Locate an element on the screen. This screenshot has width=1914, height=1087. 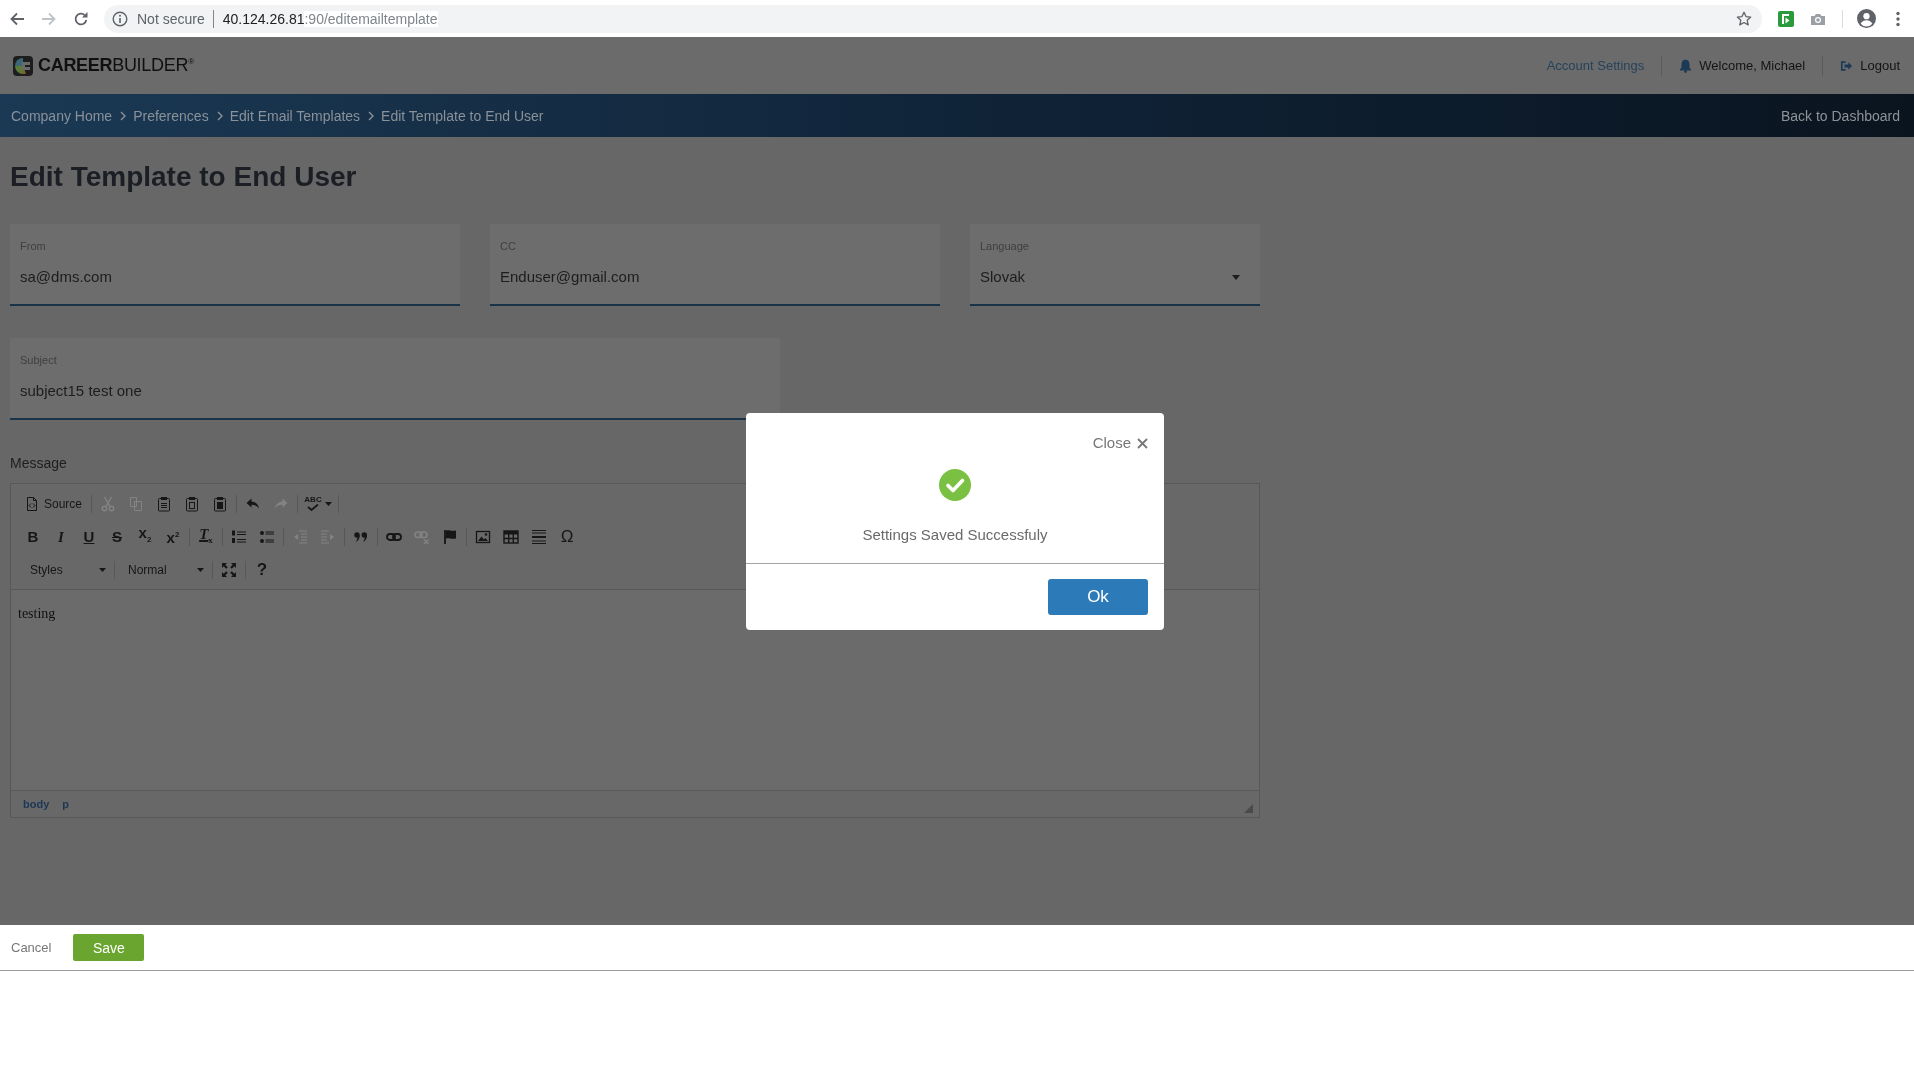
source-button: Source is located at coordinates (54, 503).